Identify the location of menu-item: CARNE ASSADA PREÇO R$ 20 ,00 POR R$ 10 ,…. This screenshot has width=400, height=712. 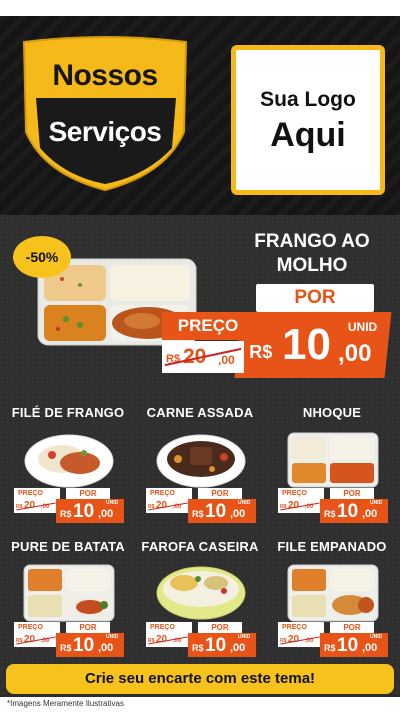
(200, 464).